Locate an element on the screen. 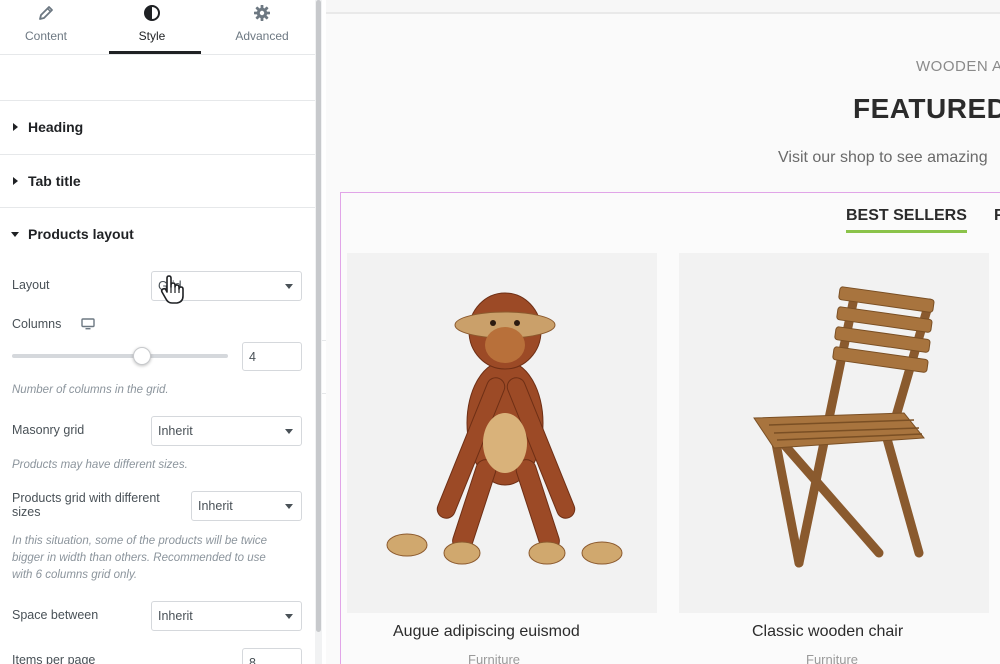  product-category-1: Furniture is located at coordinates (494, 658).